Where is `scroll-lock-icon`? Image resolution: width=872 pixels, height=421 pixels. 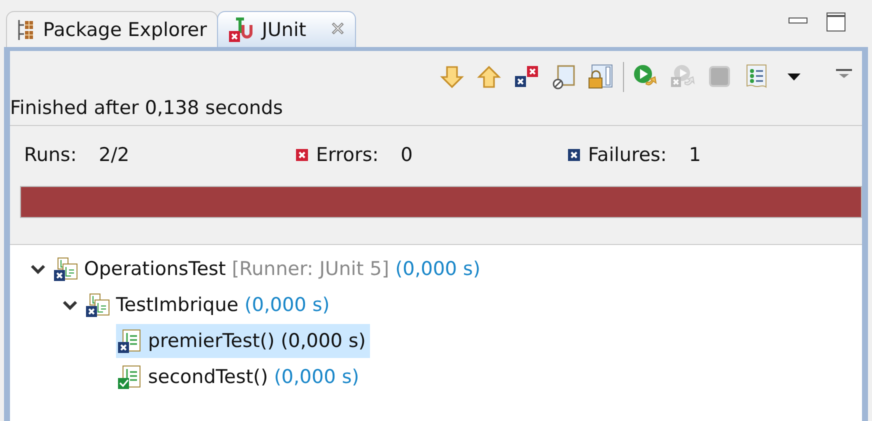
scroll-lock-icon is located at coordinates (601, 77).